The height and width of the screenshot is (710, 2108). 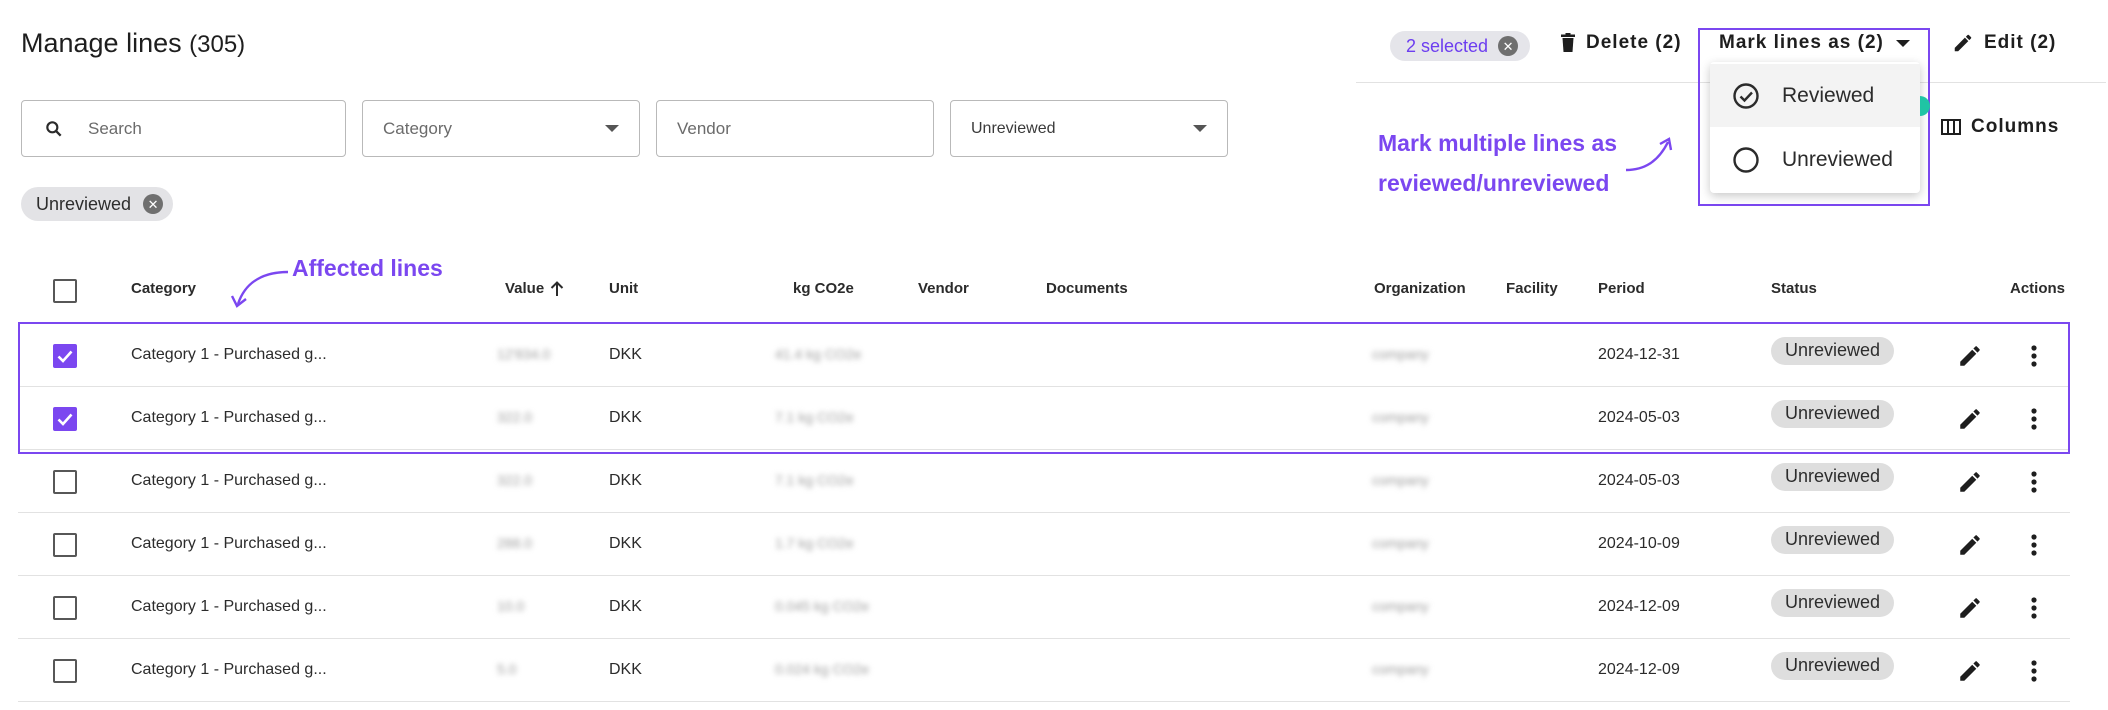 I want to click on column-header-status: Status, so click(x=1794, y=288).